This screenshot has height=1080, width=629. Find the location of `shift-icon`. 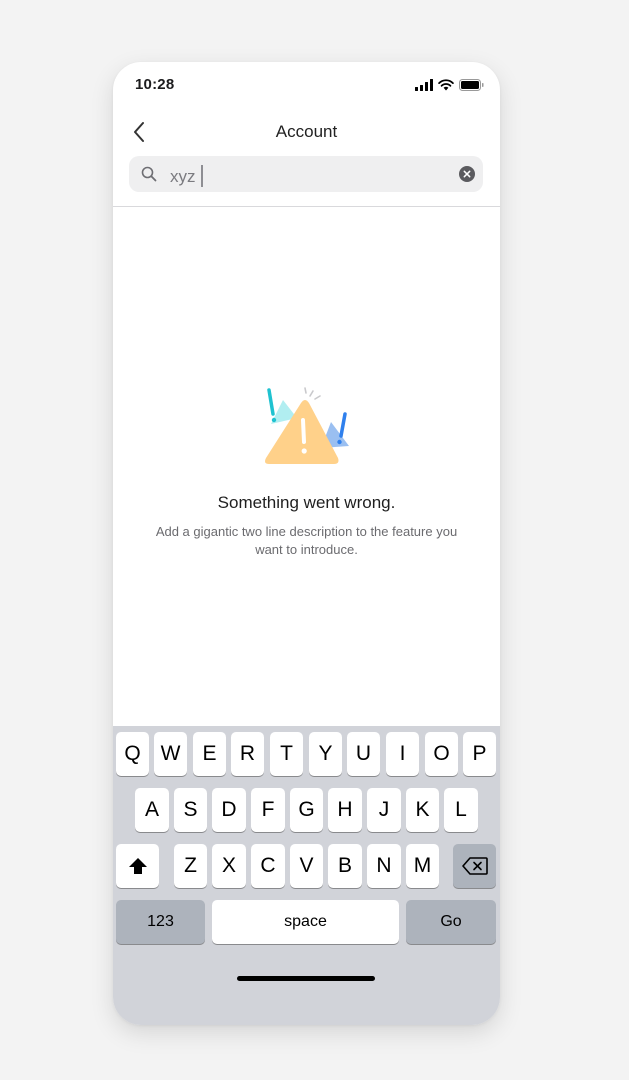

shift-icon is located at coordinates (137, 866).